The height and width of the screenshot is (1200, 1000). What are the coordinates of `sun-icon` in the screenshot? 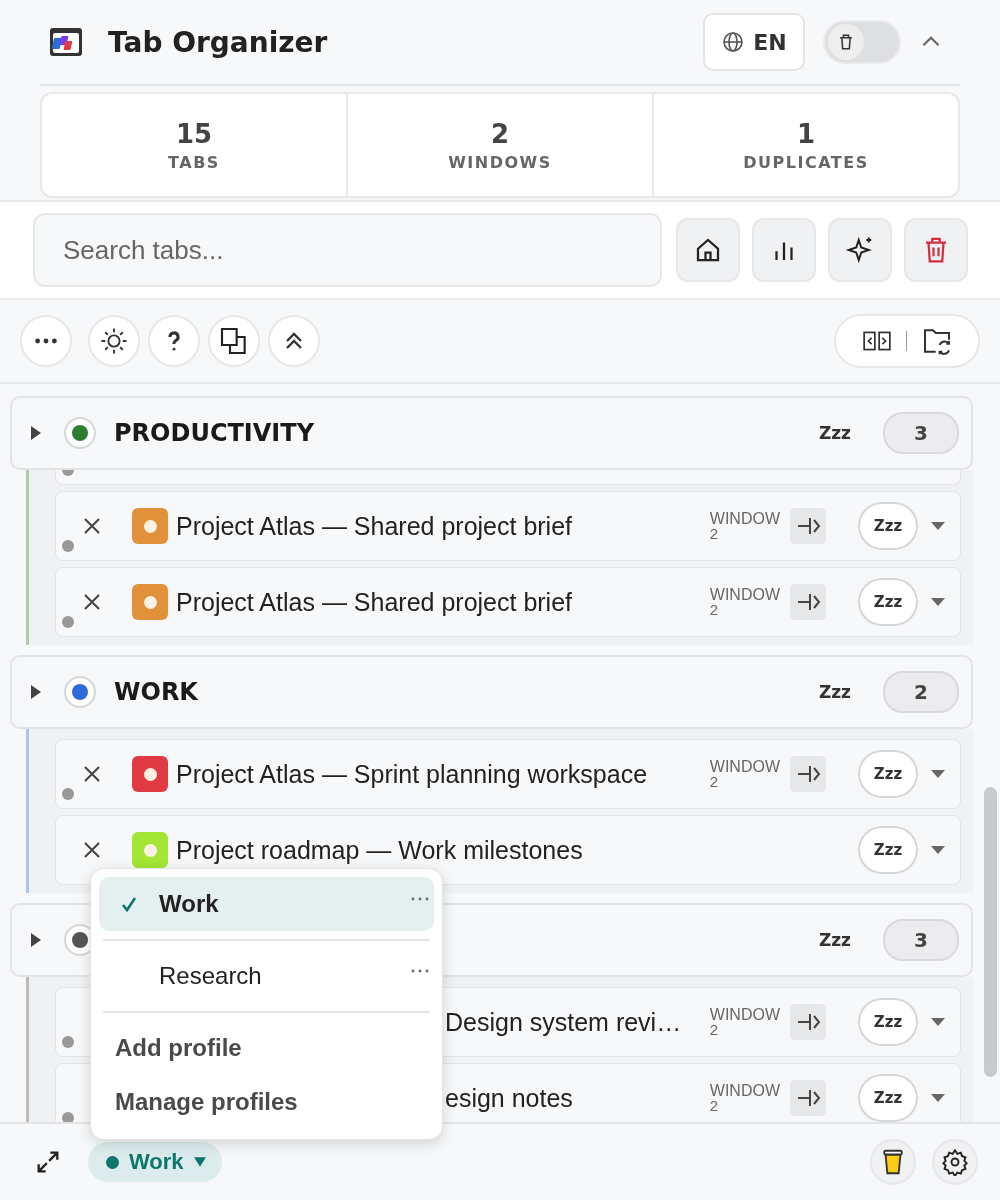 It's located at (114, 341).